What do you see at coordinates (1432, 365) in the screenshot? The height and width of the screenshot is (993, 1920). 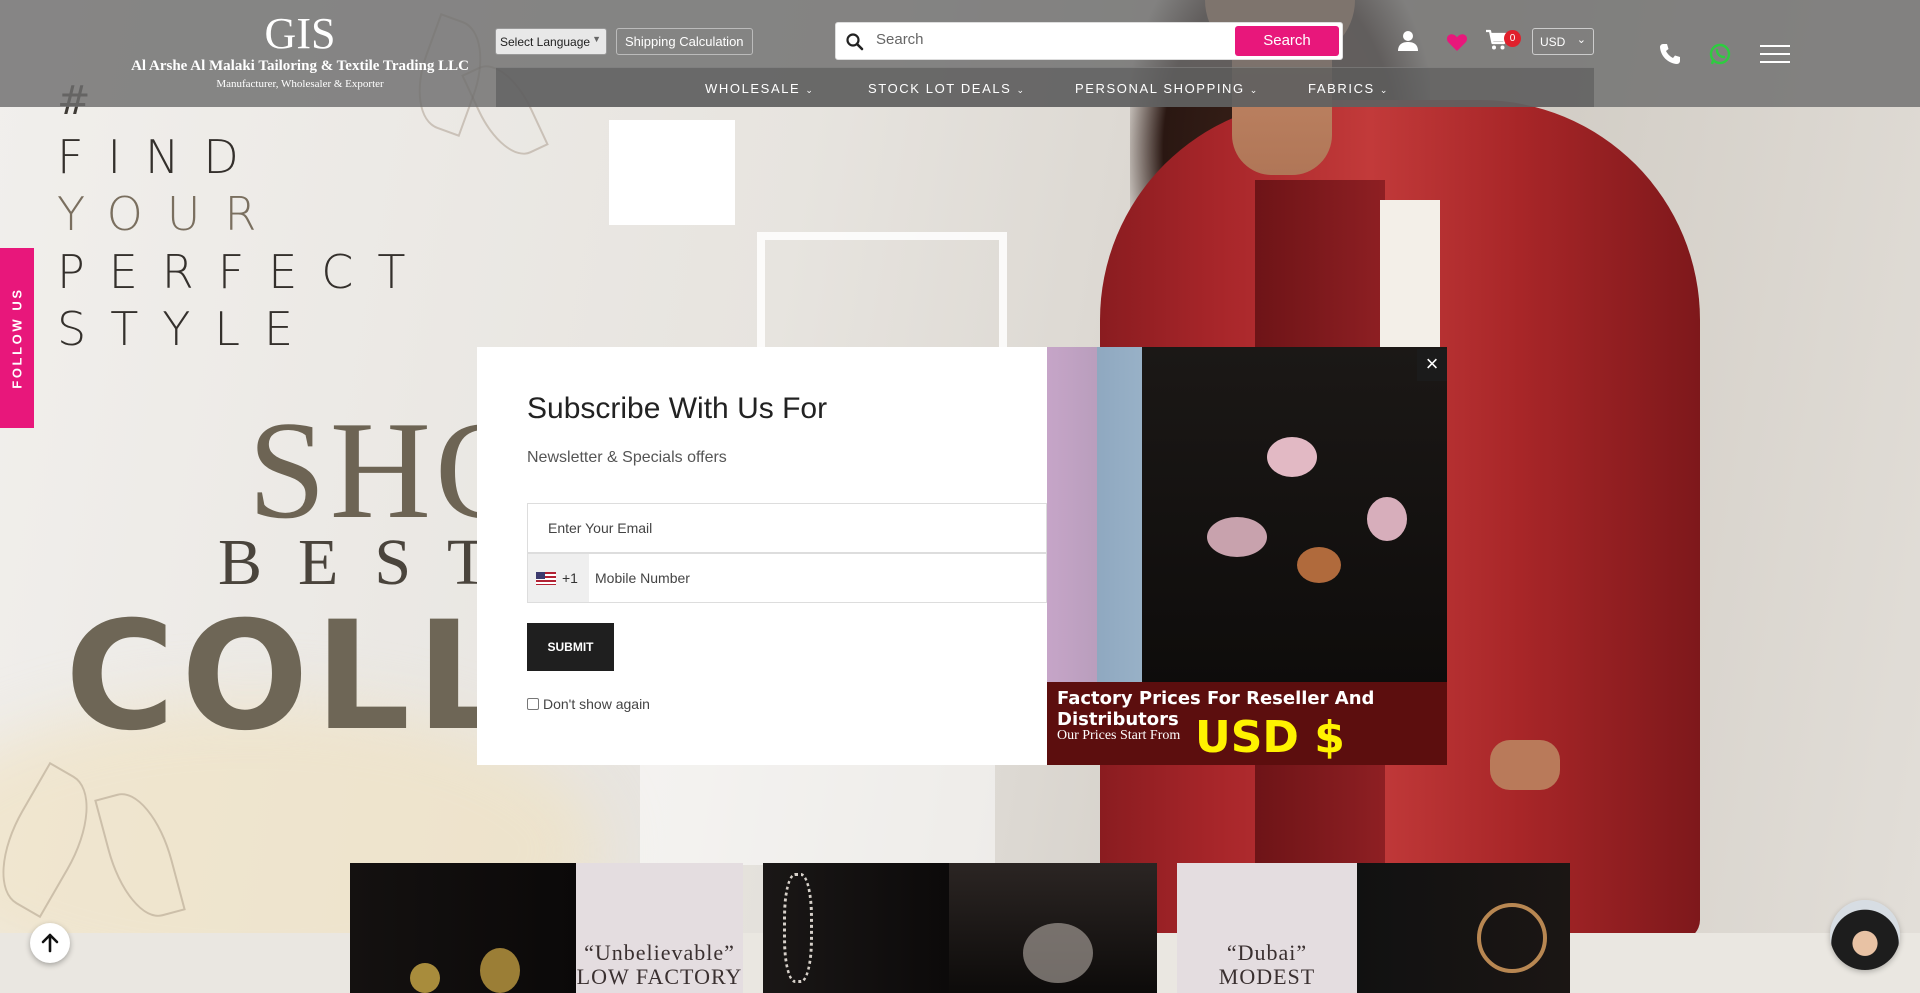 I see `close-modal-button: ×` at bounding box center [1432, 365].